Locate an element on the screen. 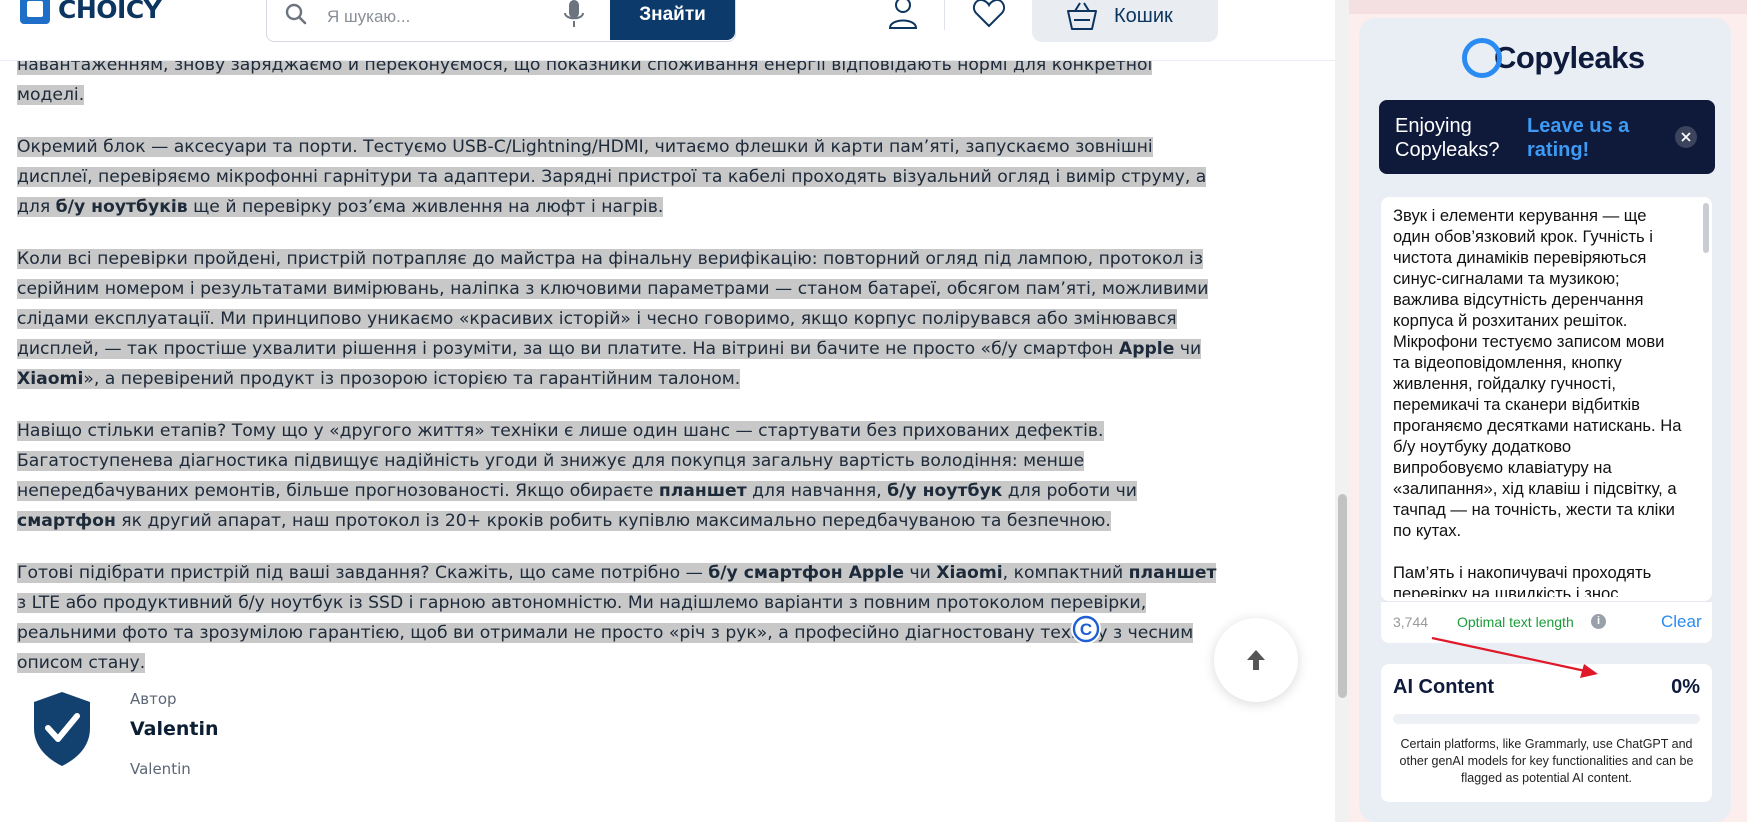  search-input is located at coordinates (492, 17).